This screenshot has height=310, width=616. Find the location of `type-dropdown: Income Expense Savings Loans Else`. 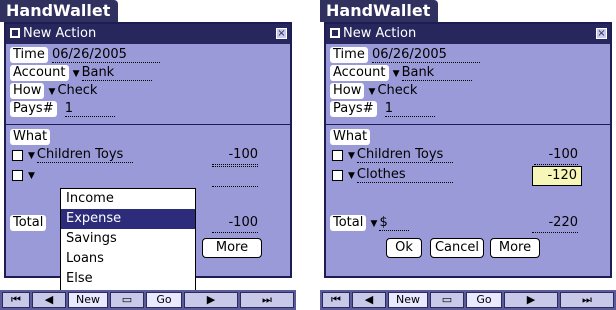

type-dropdown: Income Expense Savings Loans Else is located at coordinates (128, 240).